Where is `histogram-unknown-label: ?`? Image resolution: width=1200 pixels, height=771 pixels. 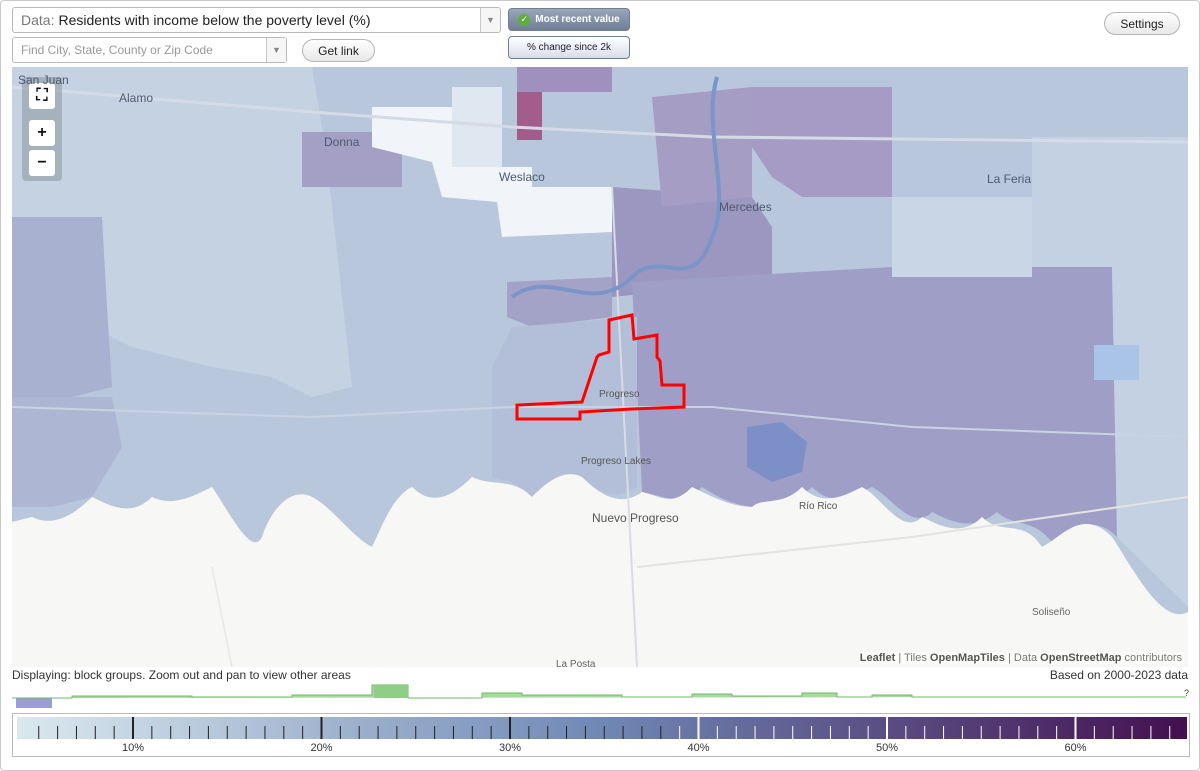 histogram-unknown-label: ? is located at coordinates (1186, 693).